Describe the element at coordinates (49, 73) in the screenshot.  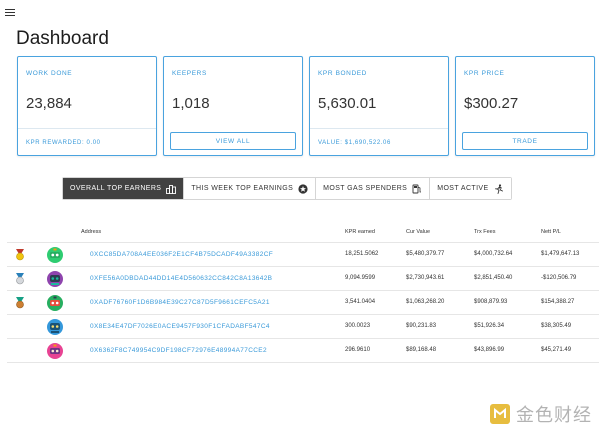
I see `card-label: WORK DONE` at that location.